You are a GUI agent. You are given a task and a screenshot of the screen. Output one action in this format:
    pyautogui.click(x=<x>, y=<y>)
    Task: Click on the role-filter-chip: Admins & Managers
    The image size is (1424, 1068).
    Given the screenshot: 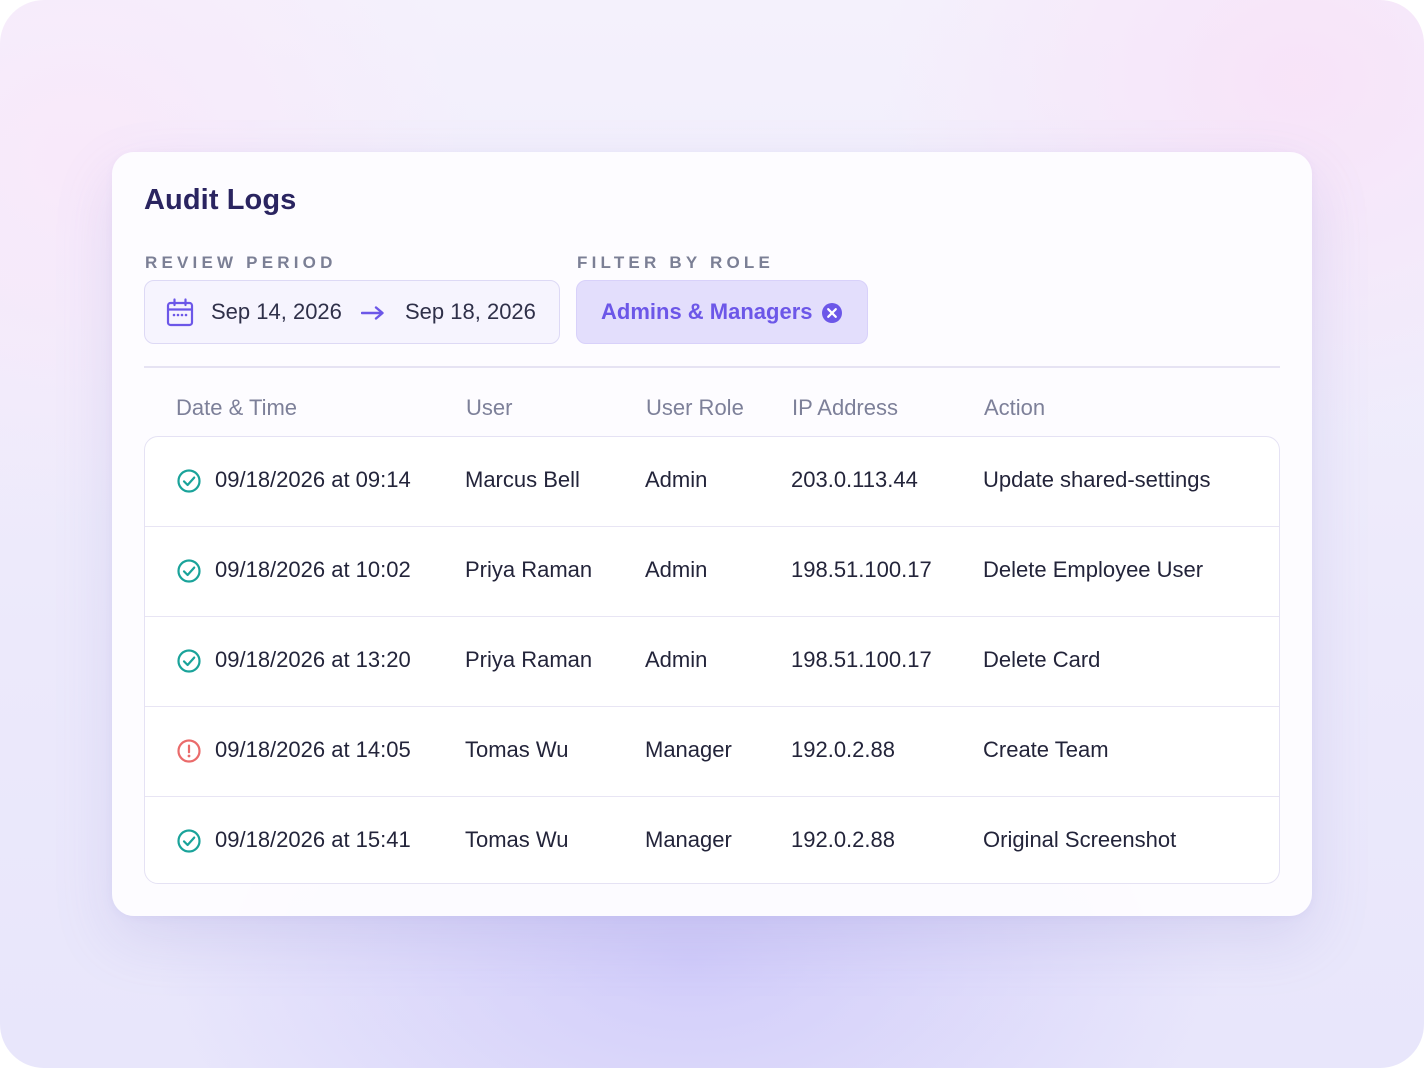 What is the action you would take?
    pyautogui.click(x=722, y=312)
    